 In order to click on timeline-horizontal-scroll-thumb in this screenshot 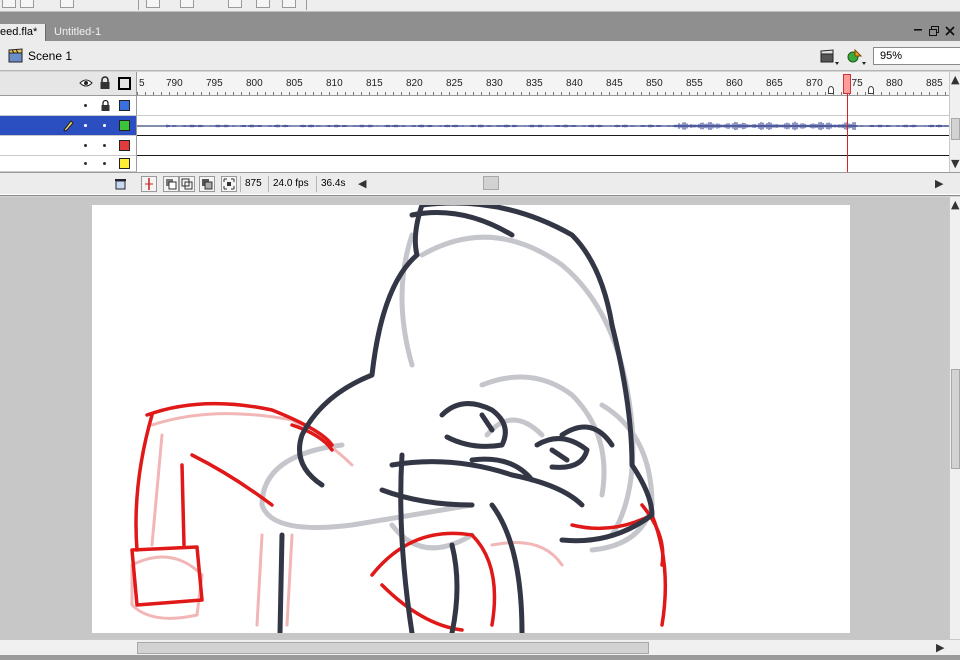, I will do `click(491, 183)`.